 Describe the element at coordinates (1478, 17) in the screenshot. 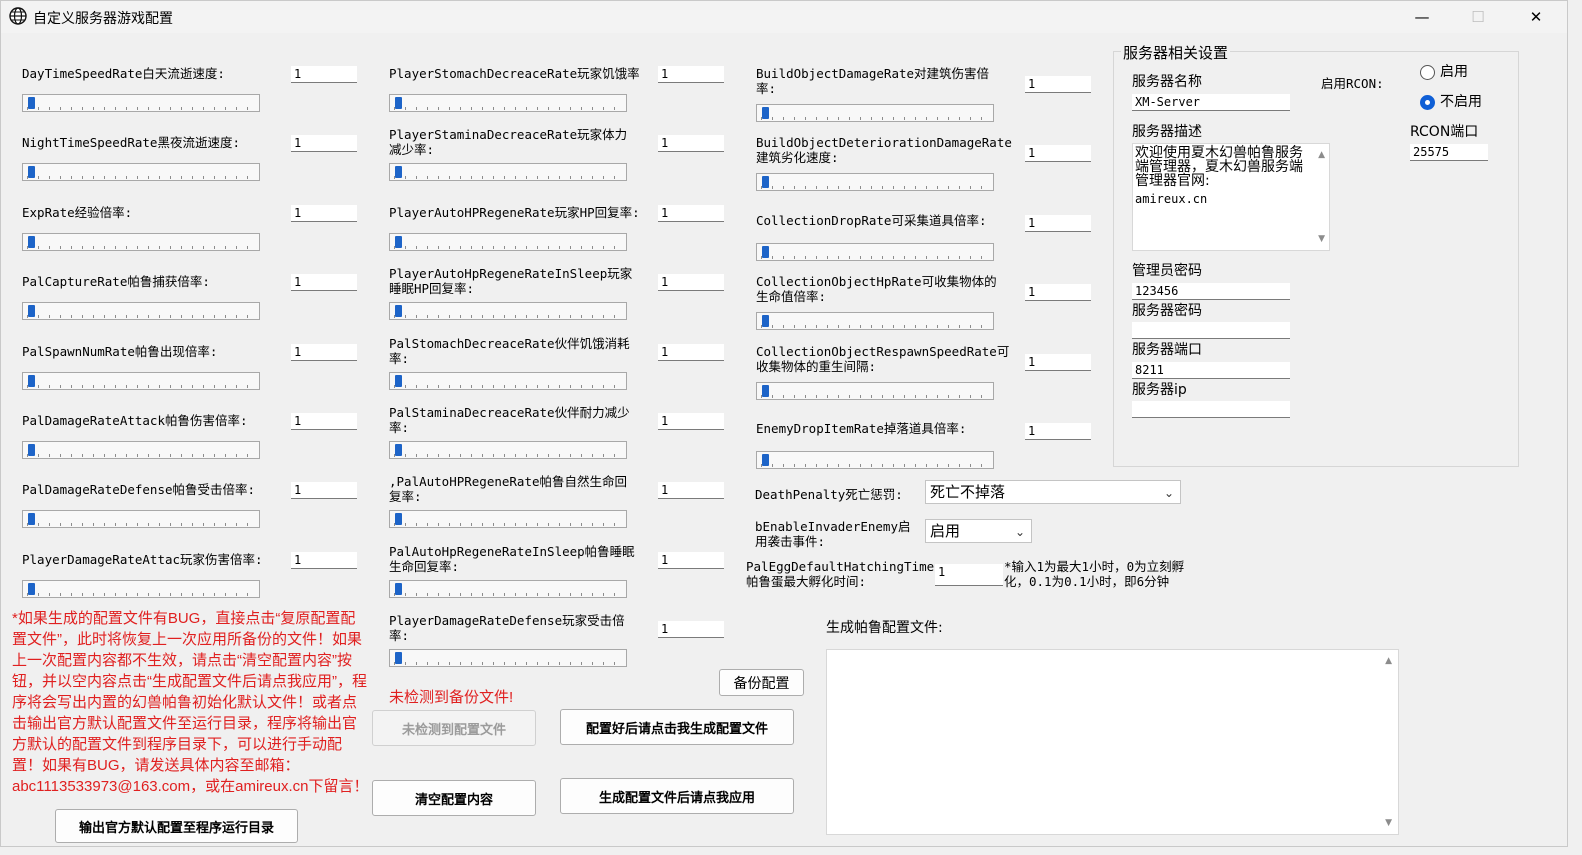

I see `maximize-button: ☐` at that location.